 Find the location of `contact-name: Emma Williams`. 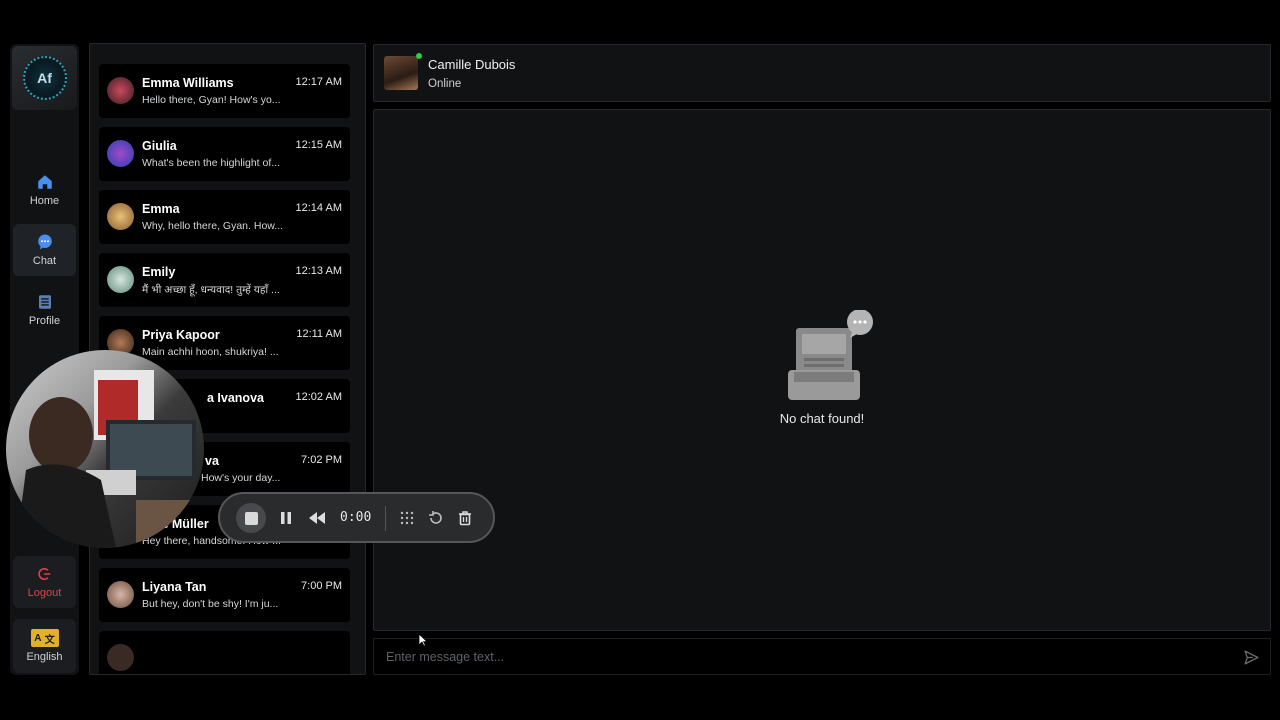

contact-name: Emma Williams is located at coordinates (188, 83).